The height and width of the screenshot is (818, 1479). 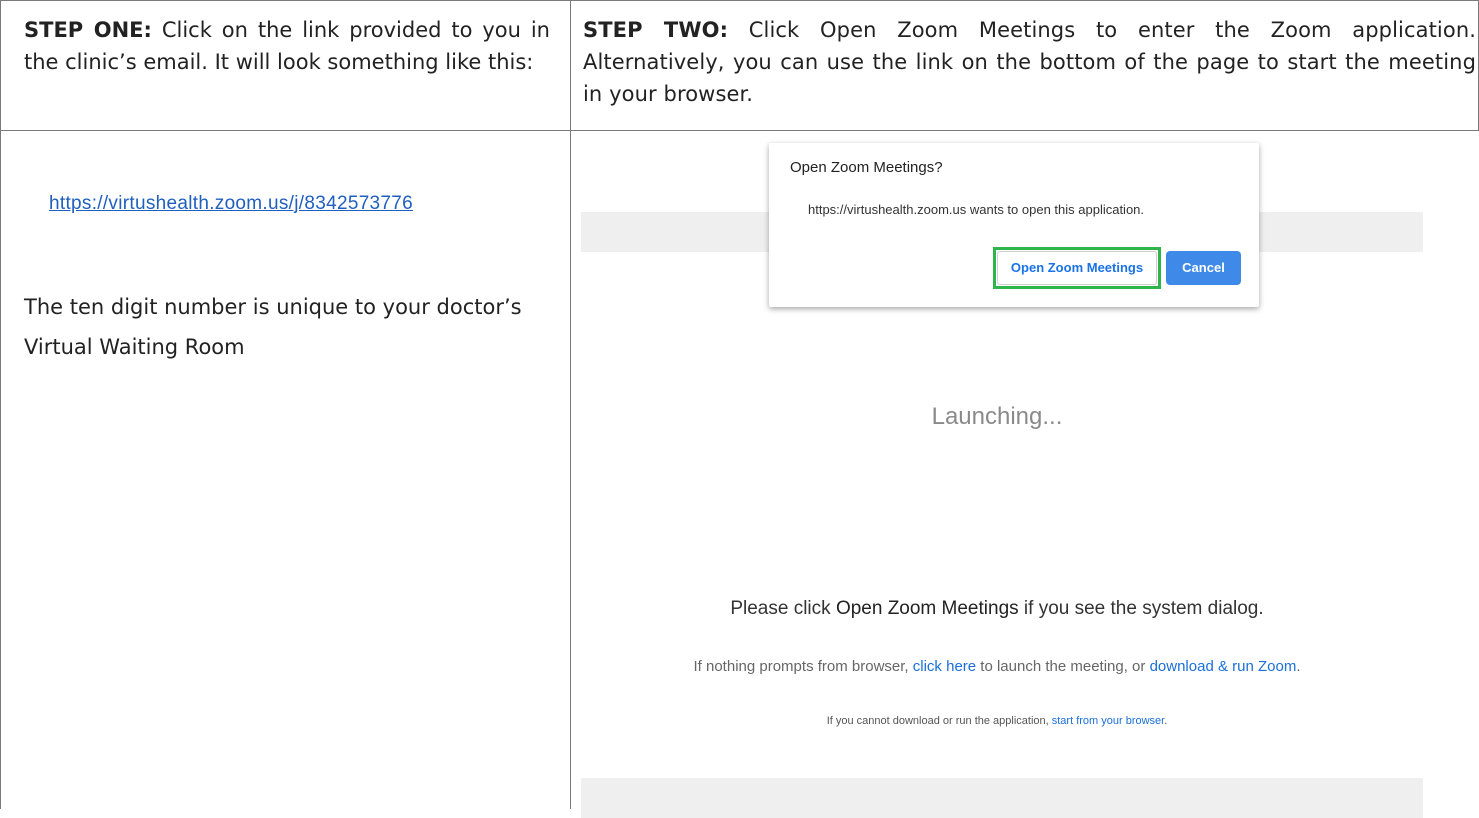 I want to click on hint-prefix: Please click, so click(x=783, y=608).